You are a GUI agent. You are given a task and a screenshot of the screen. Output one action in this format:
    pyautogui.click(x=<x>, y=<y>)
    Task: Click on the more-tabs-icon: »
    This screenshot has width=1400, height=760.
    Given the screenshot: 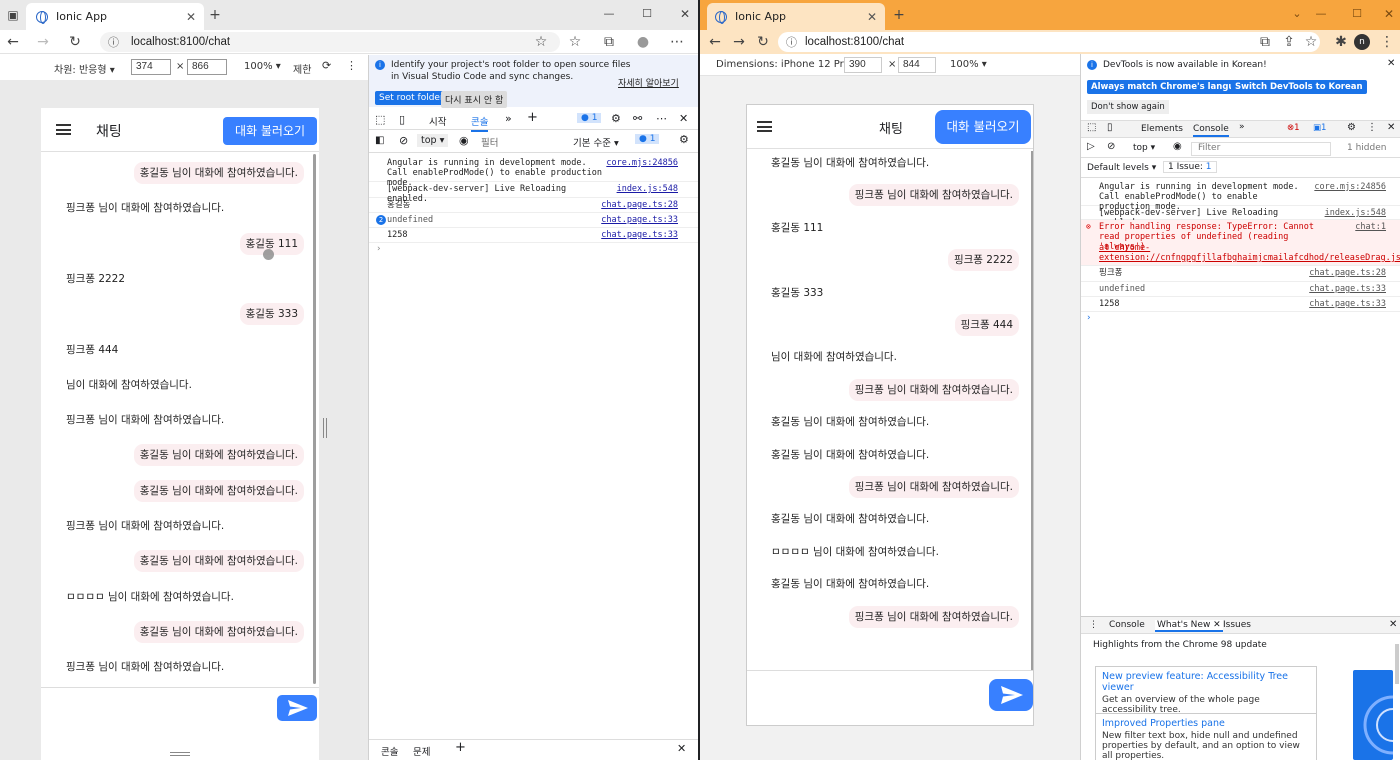 What is the action you would take?
    pyautogui.click(x=508, y=118)
    